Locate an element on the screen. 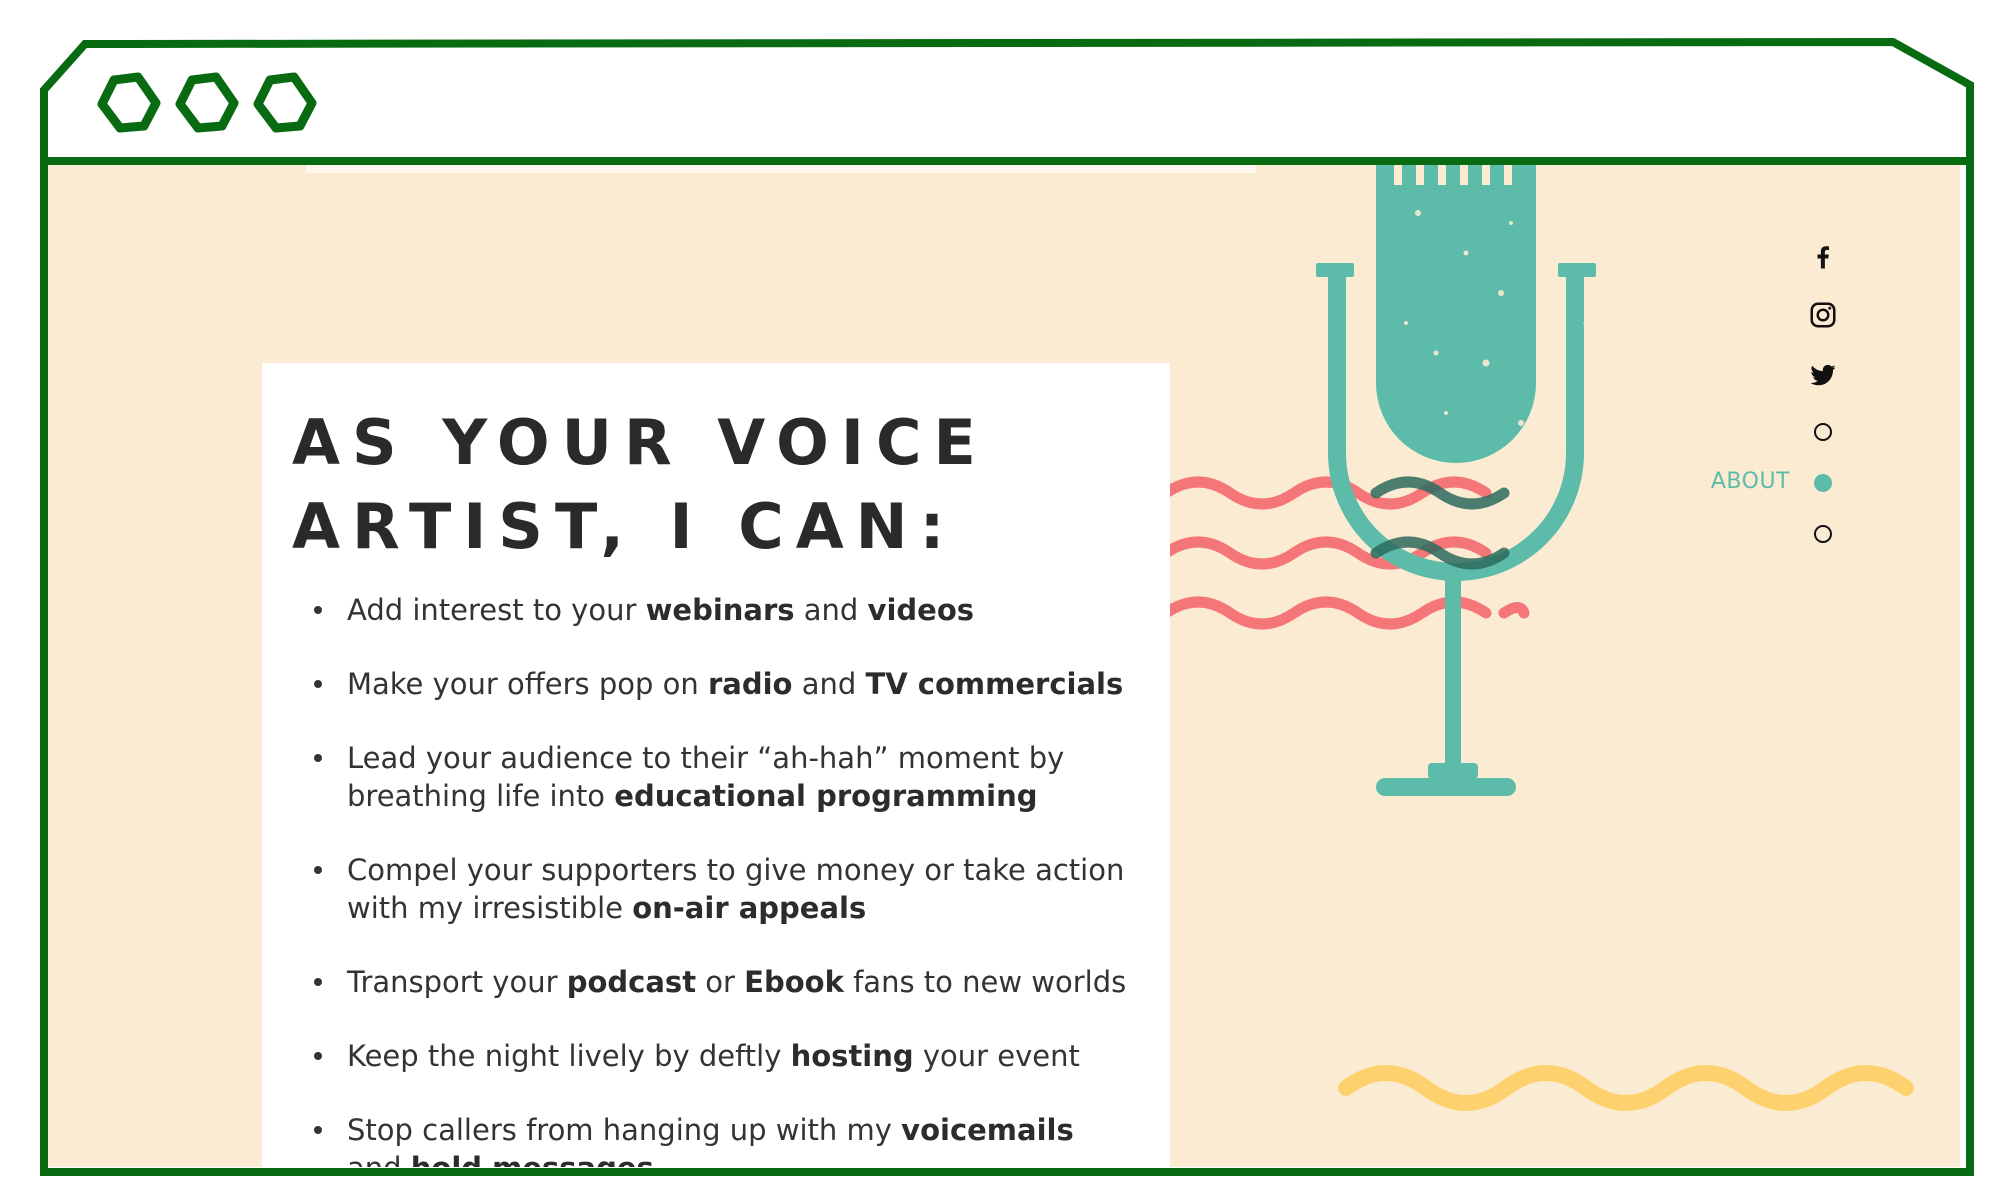 This screenshot has width=2000, height=1200. service-keyword: Ebook is located at coordinates (794, 982).